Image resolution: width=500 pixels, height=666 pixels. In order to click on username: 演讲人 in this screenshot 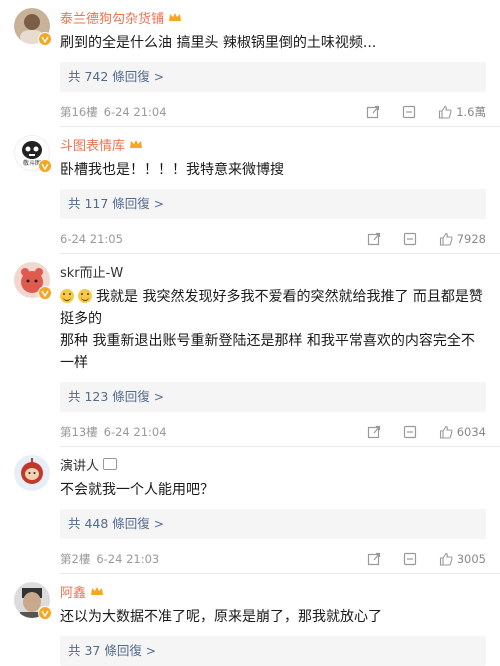, I will do `click(79, 464)`.